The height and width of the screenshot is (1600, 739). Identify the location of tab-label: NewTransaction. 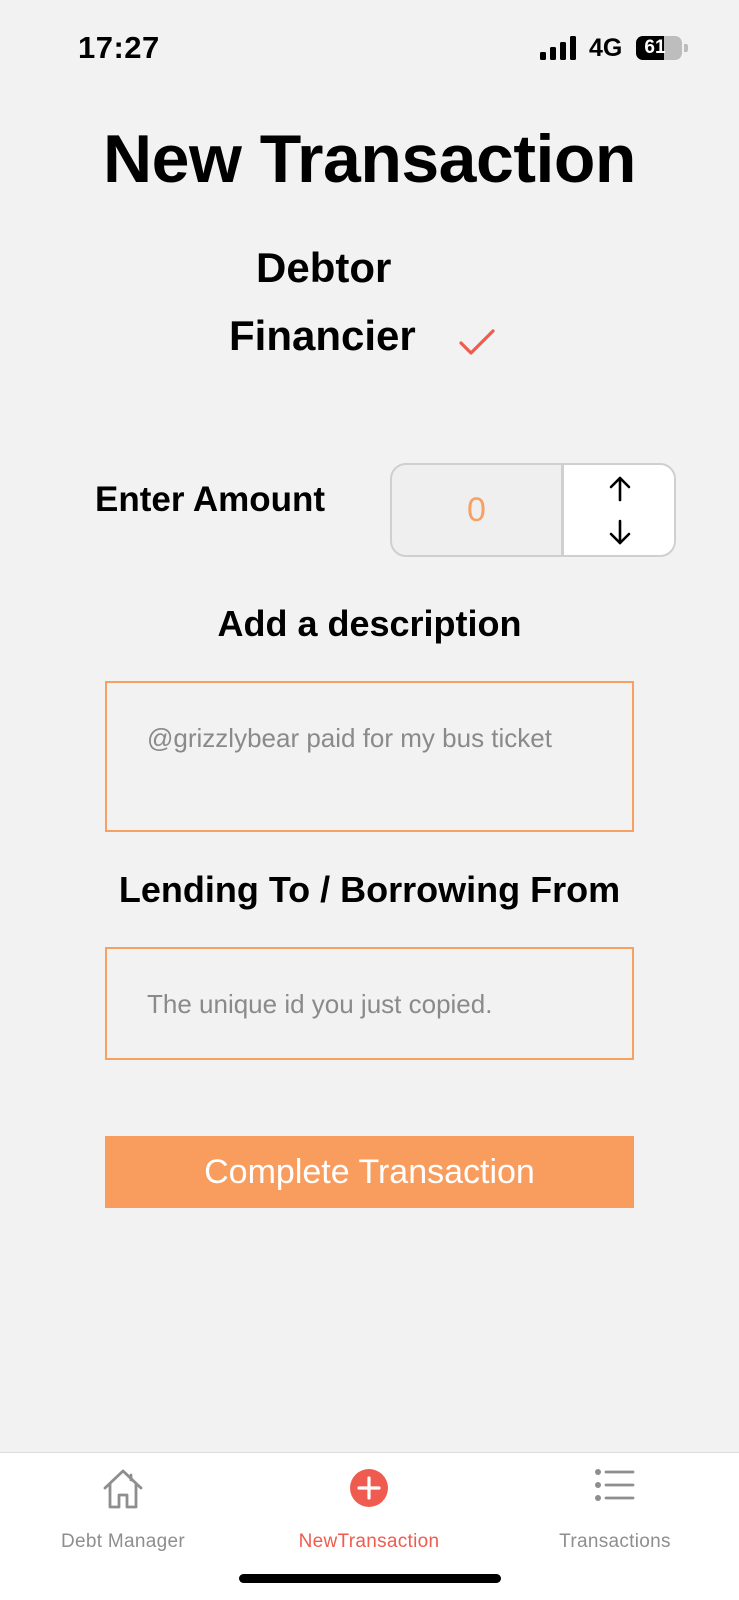
(369, 1541).